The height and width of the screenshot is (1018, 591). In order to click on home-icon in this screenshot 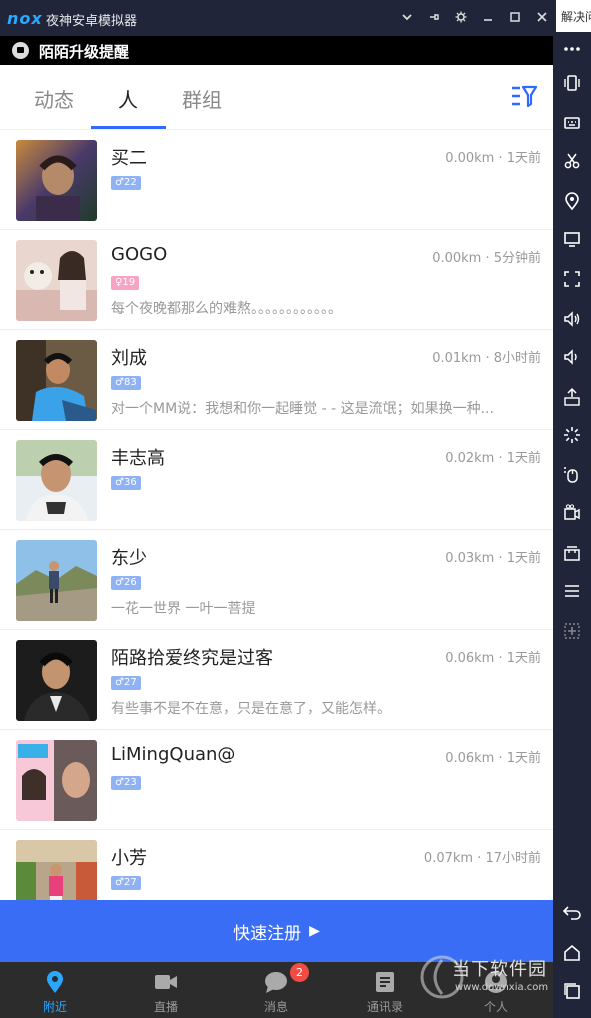, I will do `click(572, 953)`.